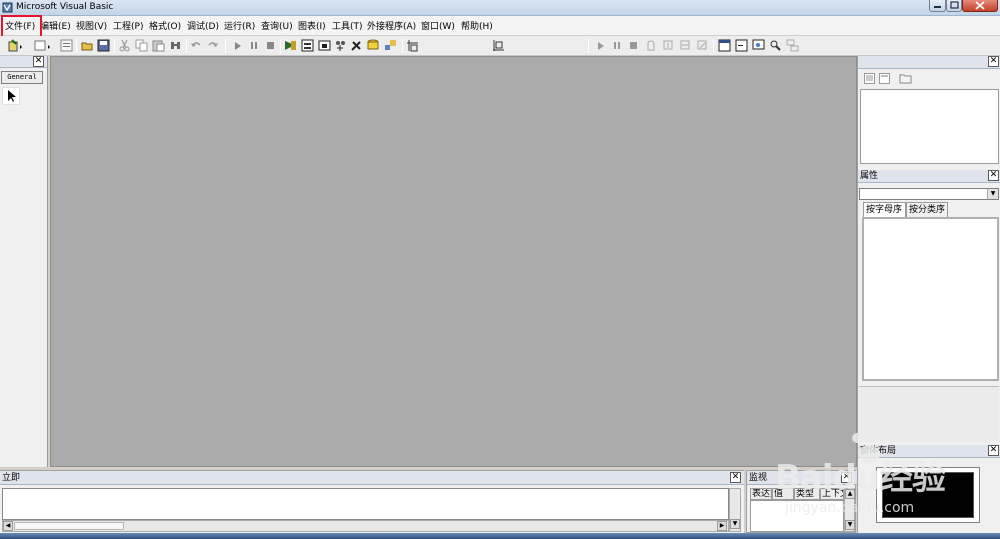 The height and width of the screenshot is (539, 1000). Describe the element at coordinates (390, 45) in the screenshot. I see `component-manager-icon` at that location.